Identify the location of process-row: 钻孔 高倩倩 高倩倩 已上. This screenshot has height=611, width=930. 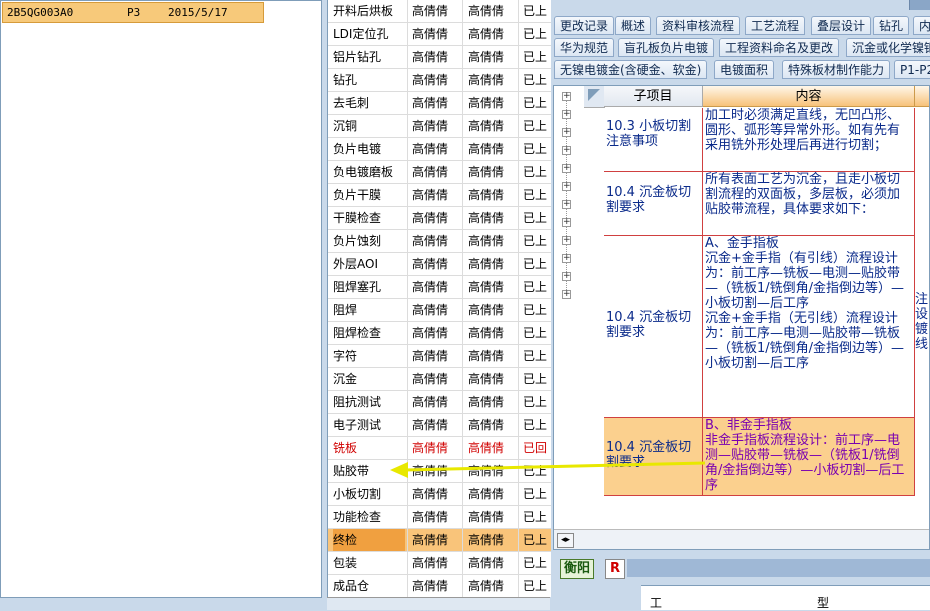
(439, 80).